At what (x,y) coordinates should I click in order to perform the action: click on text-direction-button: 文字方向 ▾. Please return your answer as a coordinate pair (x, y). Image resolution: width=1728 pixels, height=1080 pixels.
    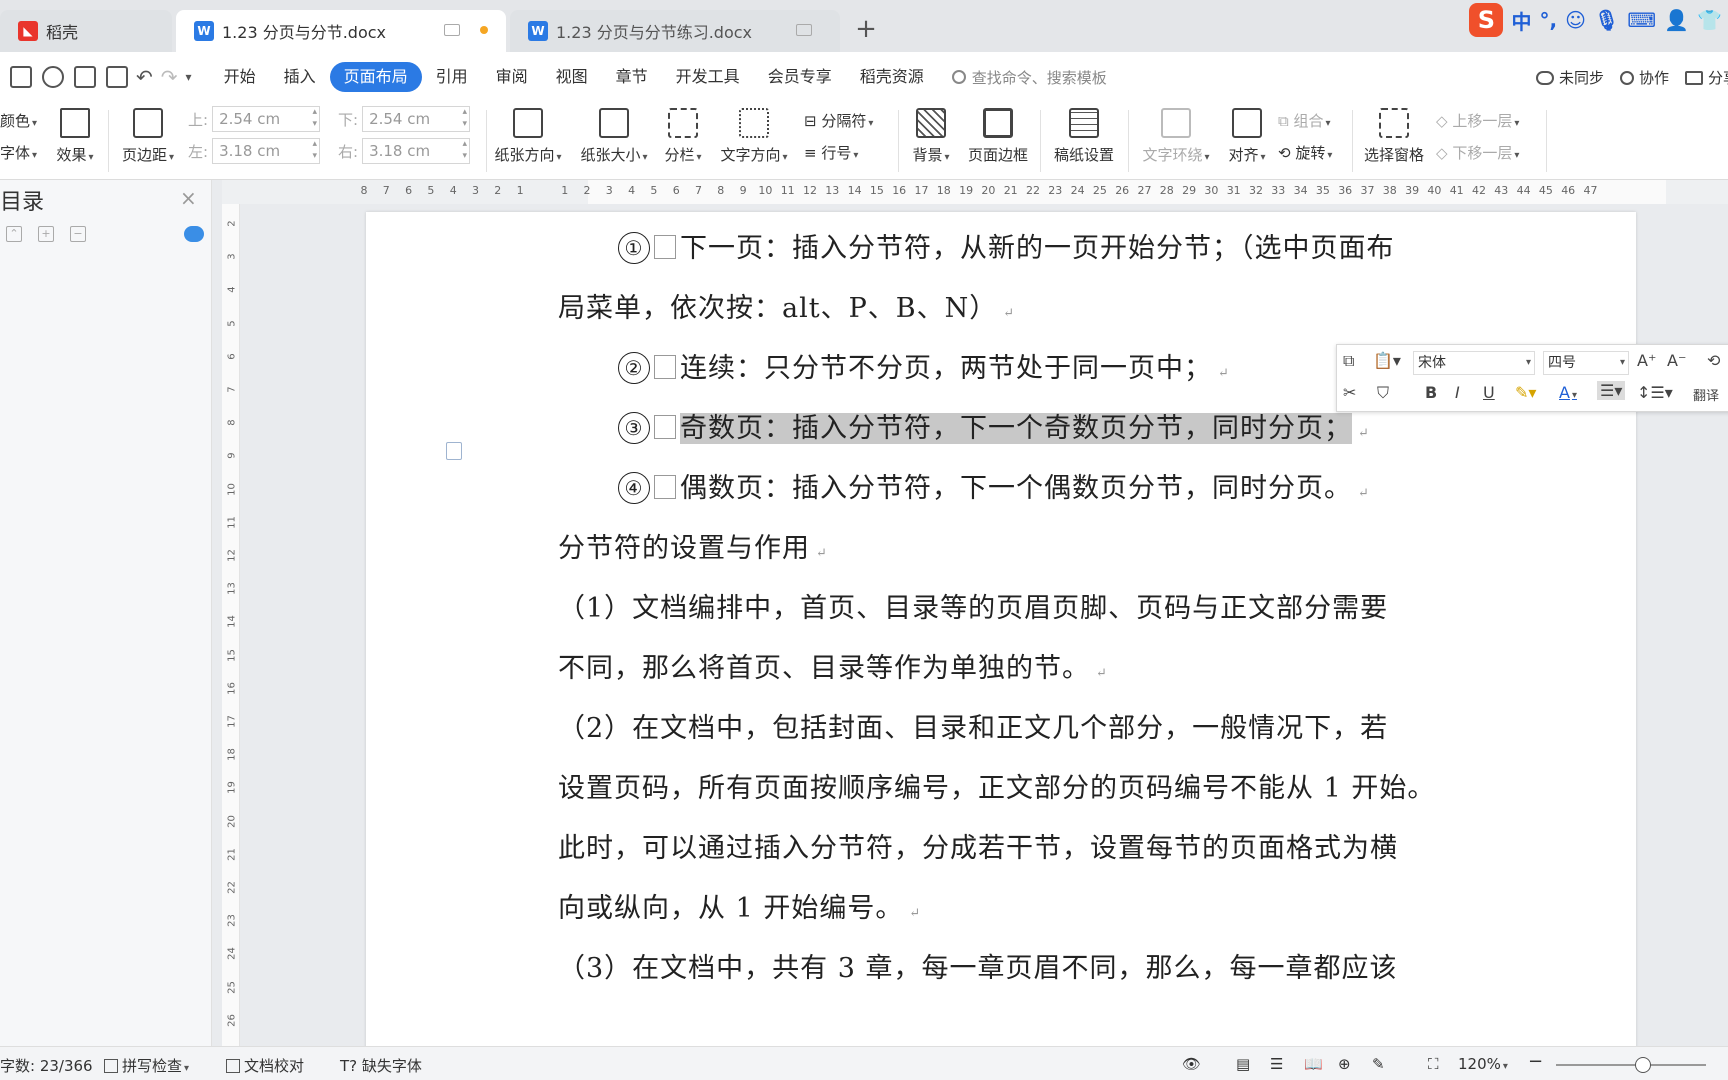
    Looking at the image, I should click on (754, 135).